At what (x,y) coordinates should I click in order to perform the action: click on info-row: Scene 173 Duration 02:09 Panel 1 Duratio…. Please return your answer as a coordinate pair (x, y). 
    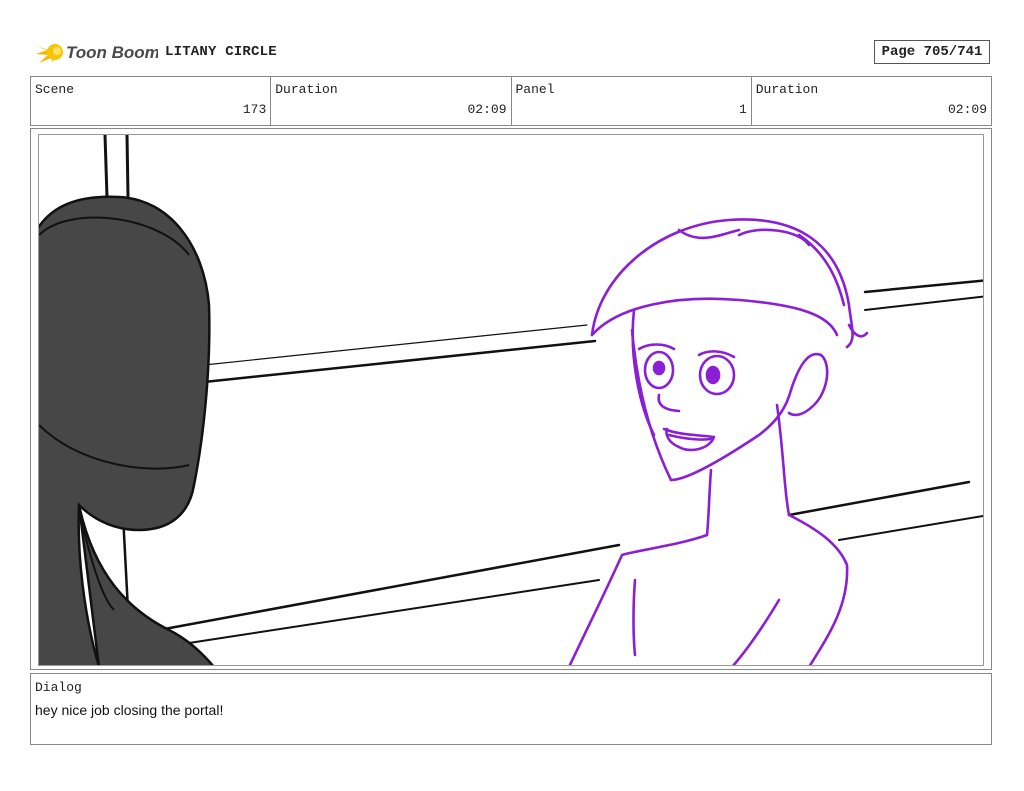
    Looking at the image, I should click on (511, 101).